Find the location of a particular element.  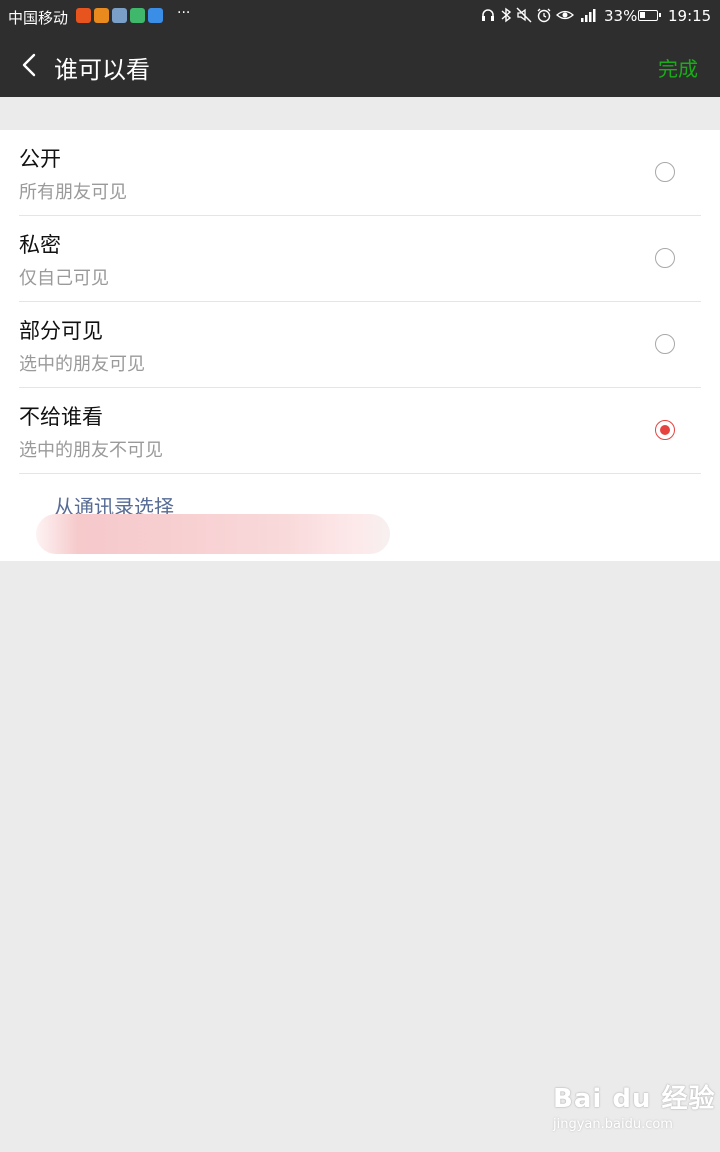

status-time: 19:15 is located at coordinates (690, 16).